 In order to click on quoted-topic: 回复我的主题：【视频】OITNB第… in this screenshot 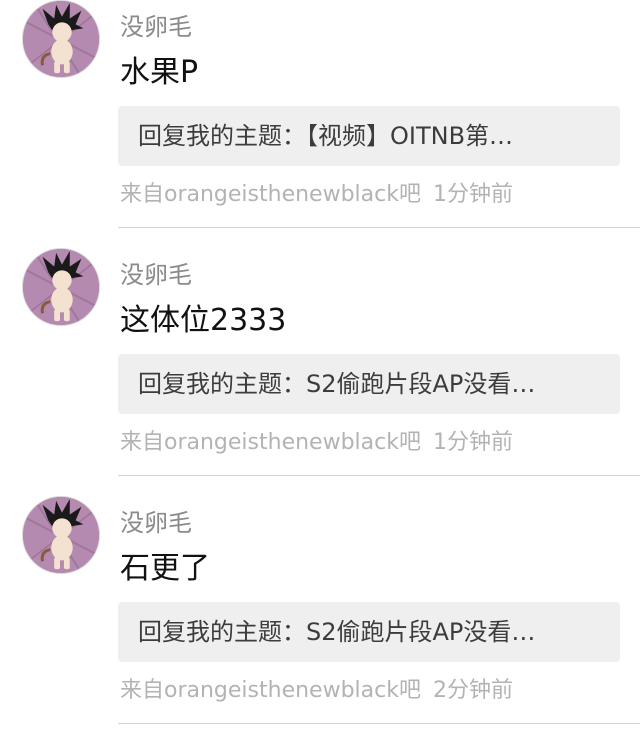, I will do `click(369, 136)`.